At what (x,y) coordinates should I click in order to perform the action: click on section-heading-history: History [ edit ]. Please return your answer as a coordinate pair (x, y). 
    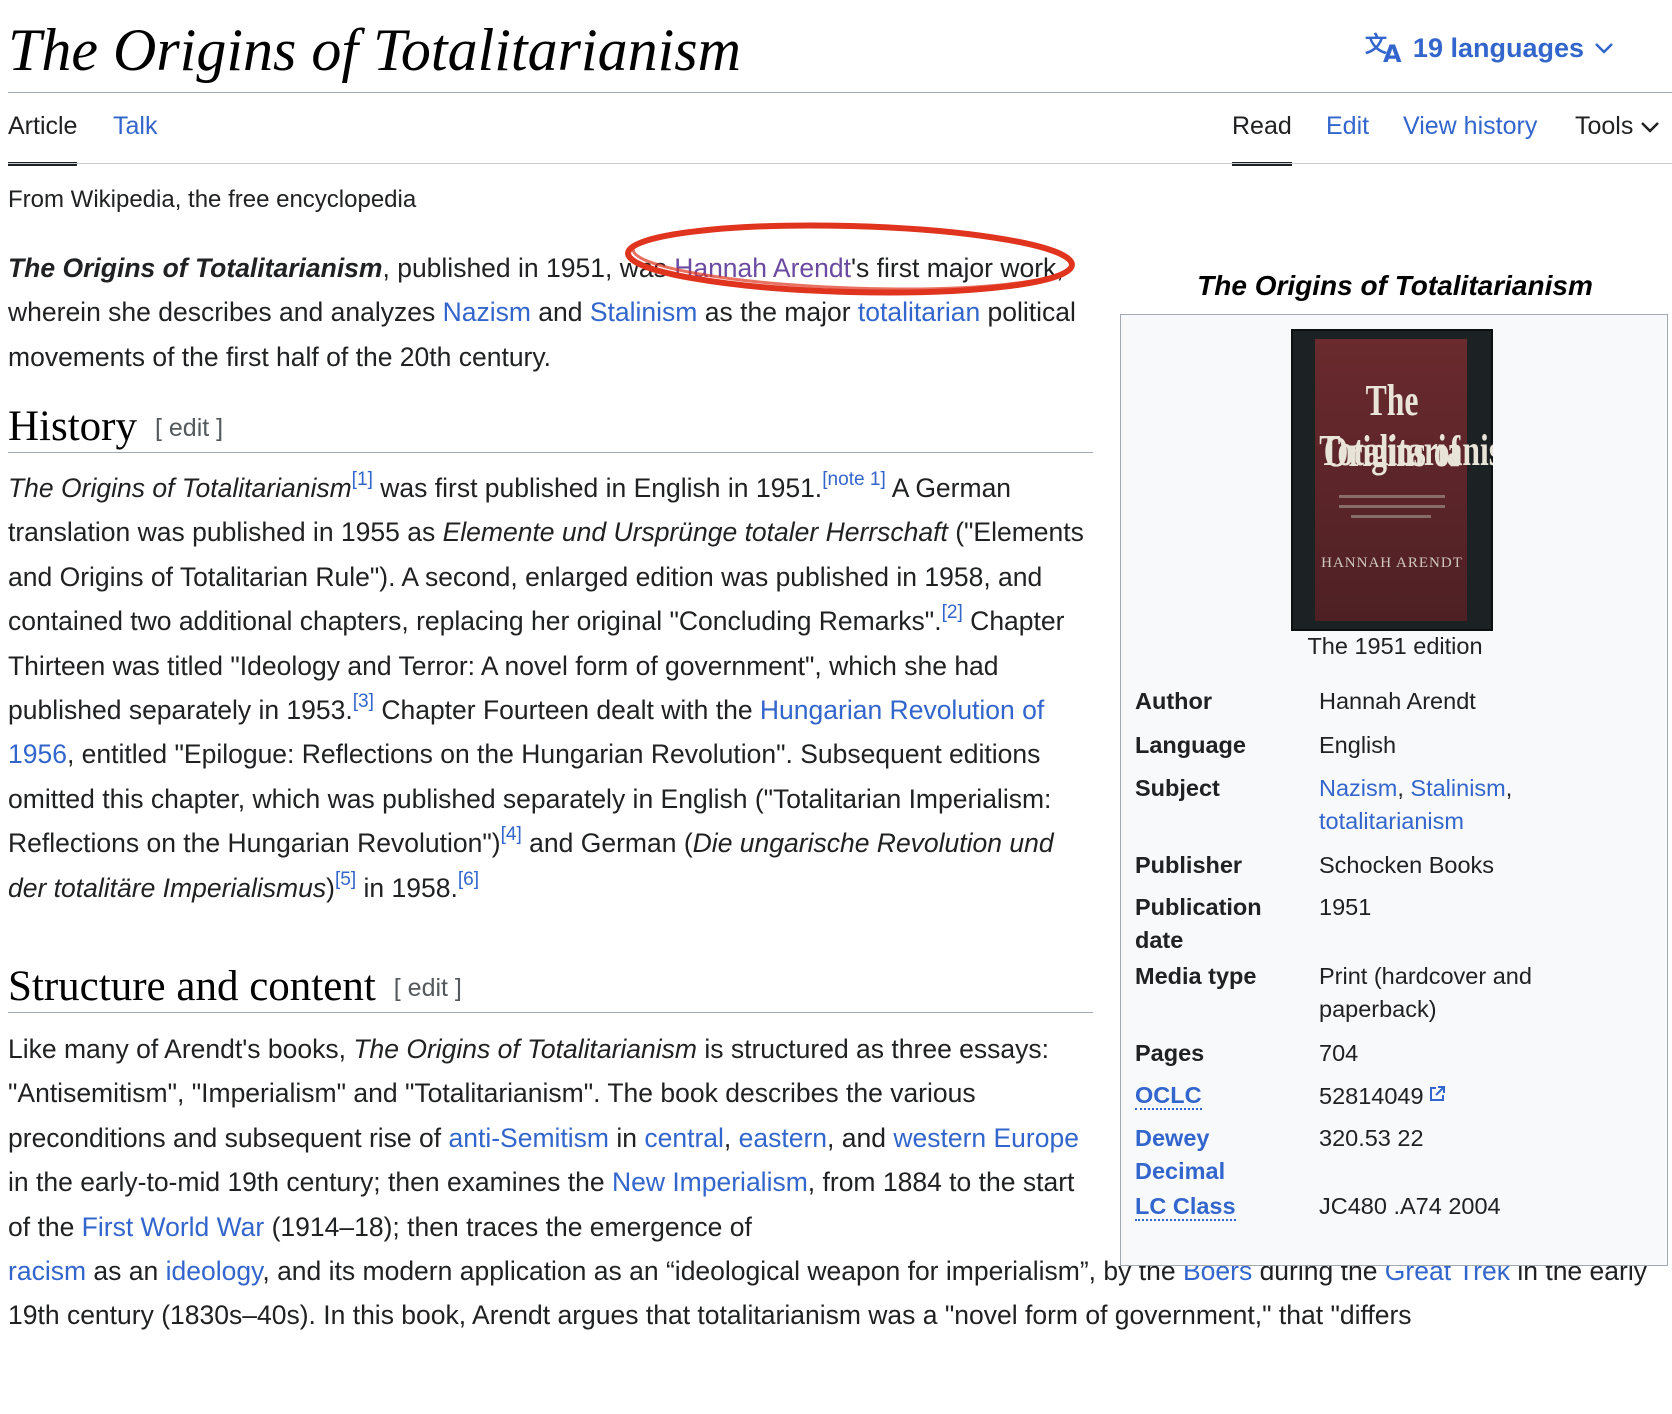
    Looking at the image, I should click on (550, 427).